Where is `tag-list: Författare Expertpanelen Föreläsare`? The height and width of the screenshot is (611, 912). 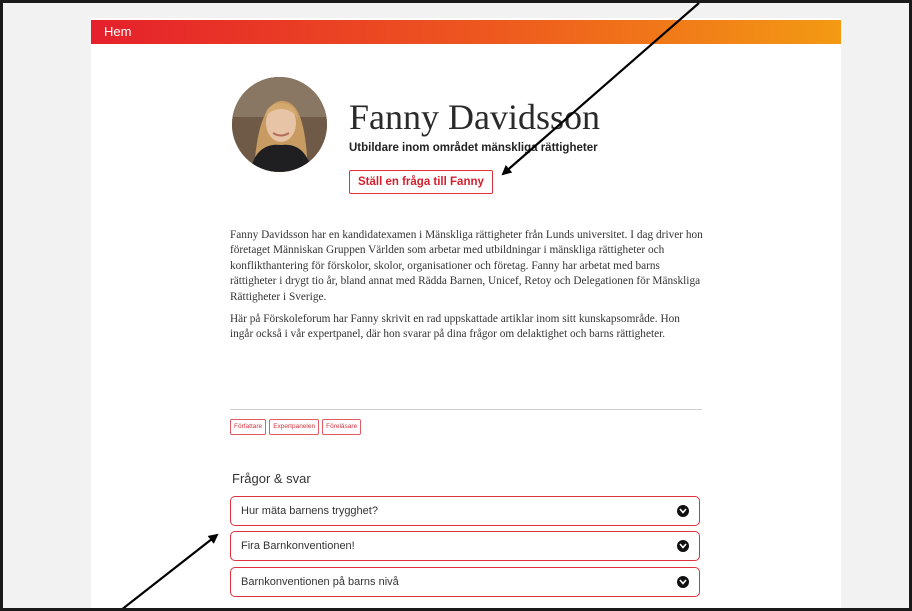
tag-list: Författare Expertpanelen Föreläsare is located at coordinates (296, 427).